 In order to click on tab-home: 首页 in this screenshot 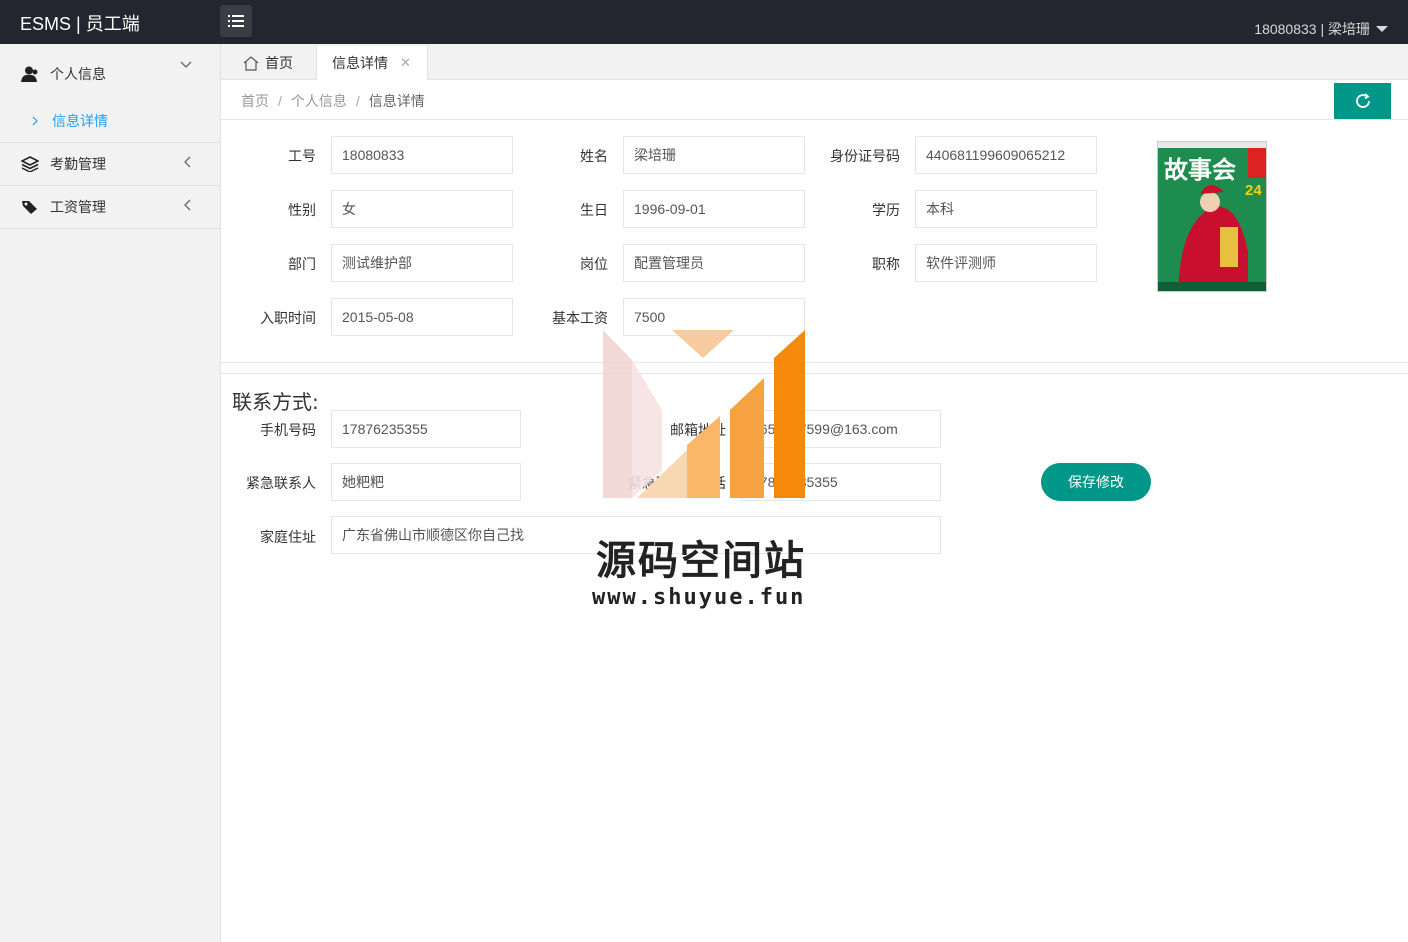, I will do `click(268, 63)`.